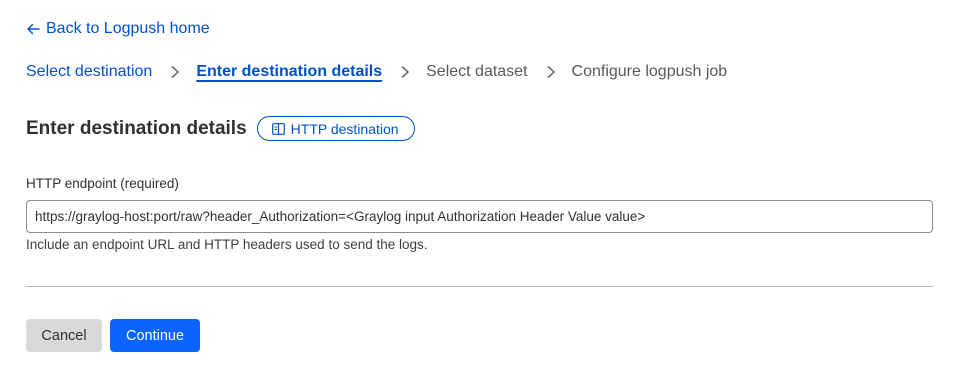 Image resolution: width=955 pixels, height=371 pixels. I want to click on http-destination-docs-link: HTTP destination, so click(335, 128).